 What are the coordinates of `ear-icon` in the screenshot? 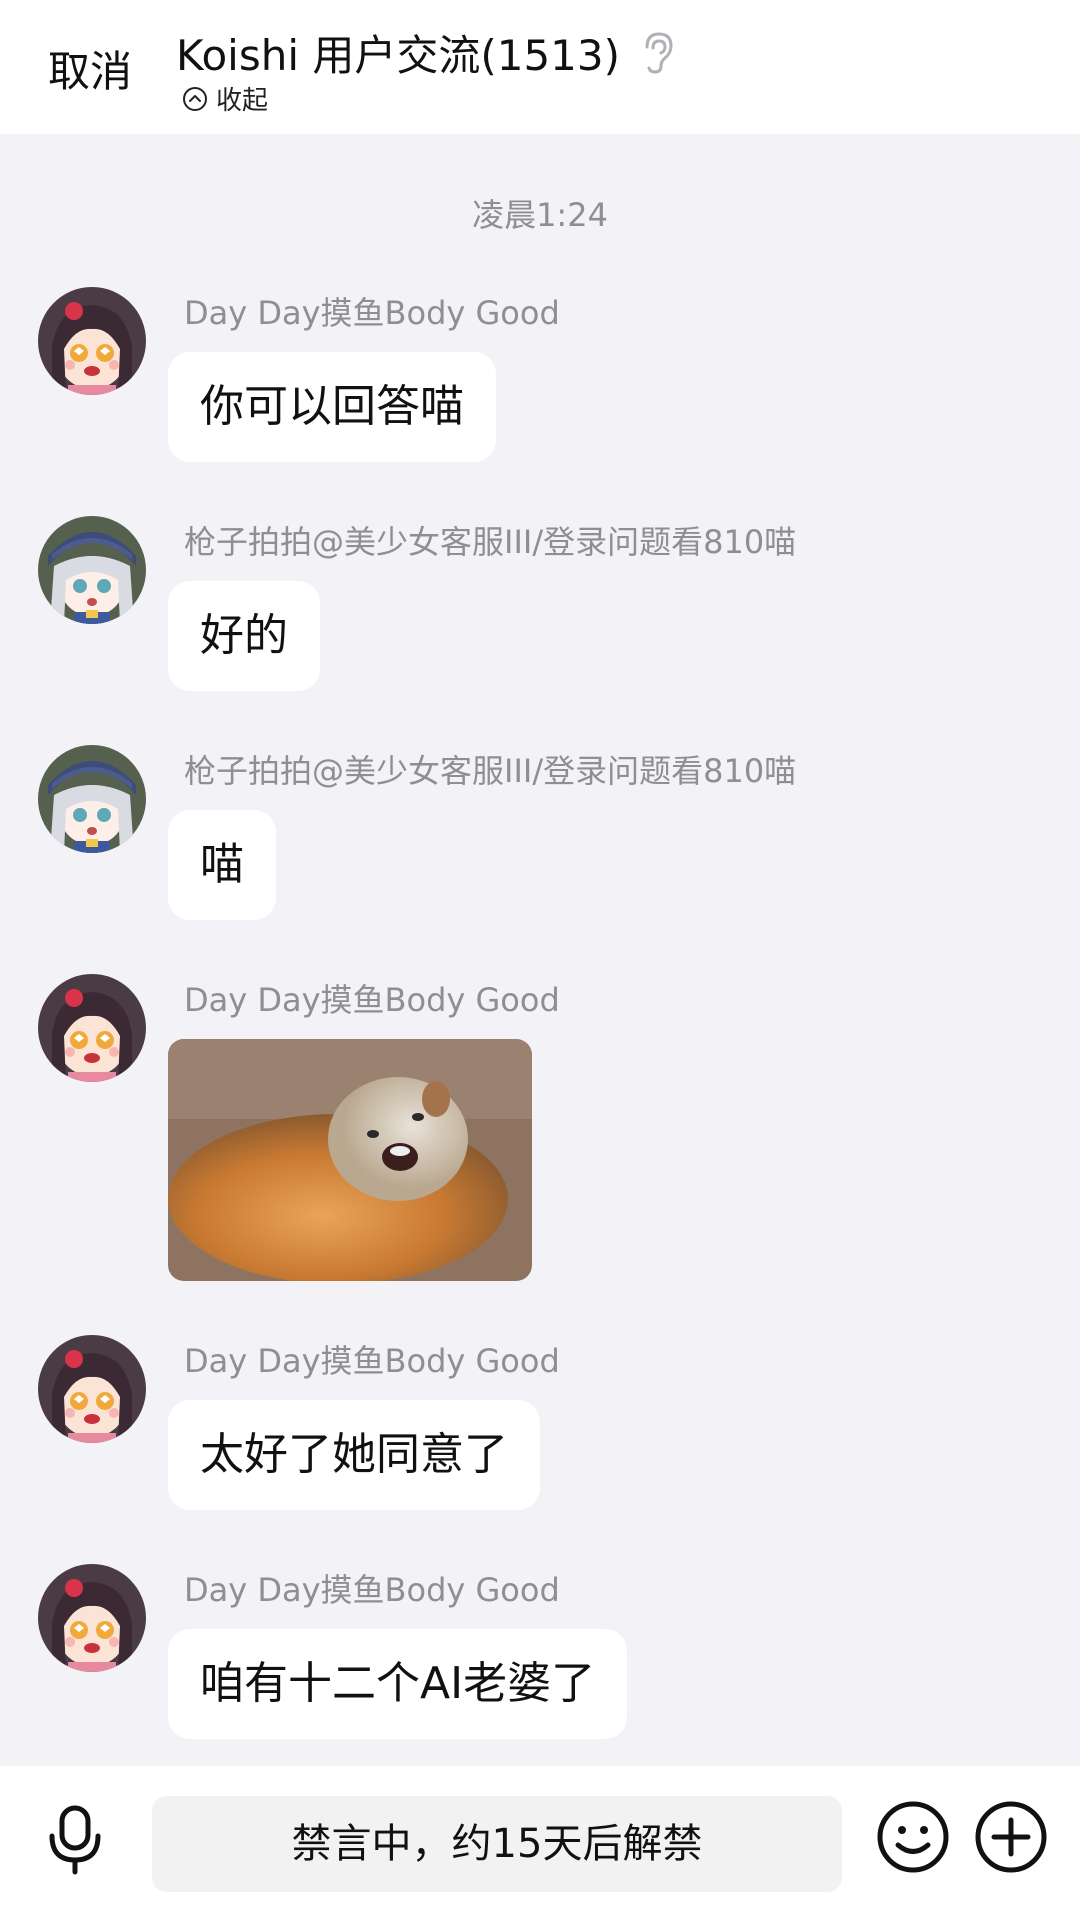 It's located at (659, 53).